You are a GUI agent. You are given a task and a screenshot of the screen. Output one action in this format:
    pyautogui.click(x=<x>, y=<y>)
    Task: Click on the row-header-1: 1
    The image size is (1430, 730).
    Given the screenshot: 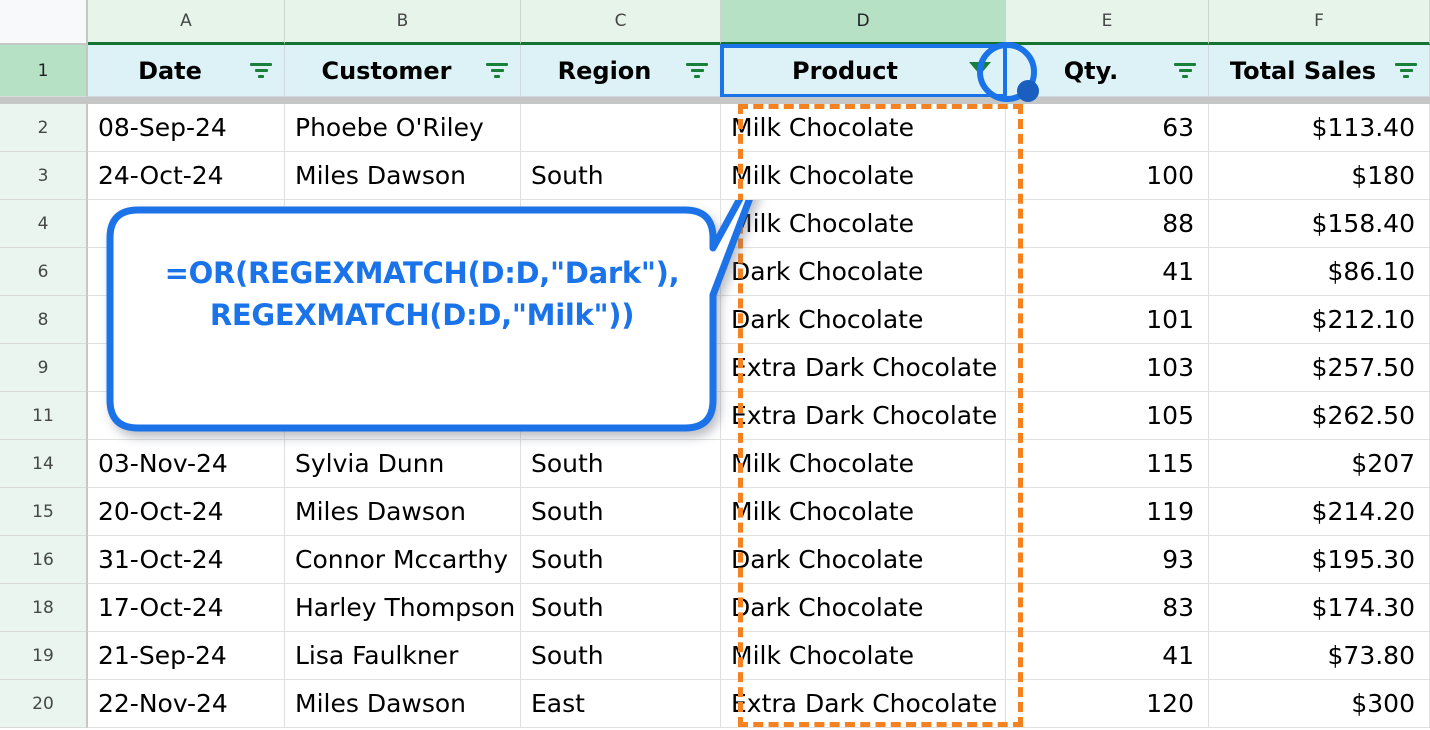 What is the action you would take?
    pyautogui.click(x=44, y=71)
    